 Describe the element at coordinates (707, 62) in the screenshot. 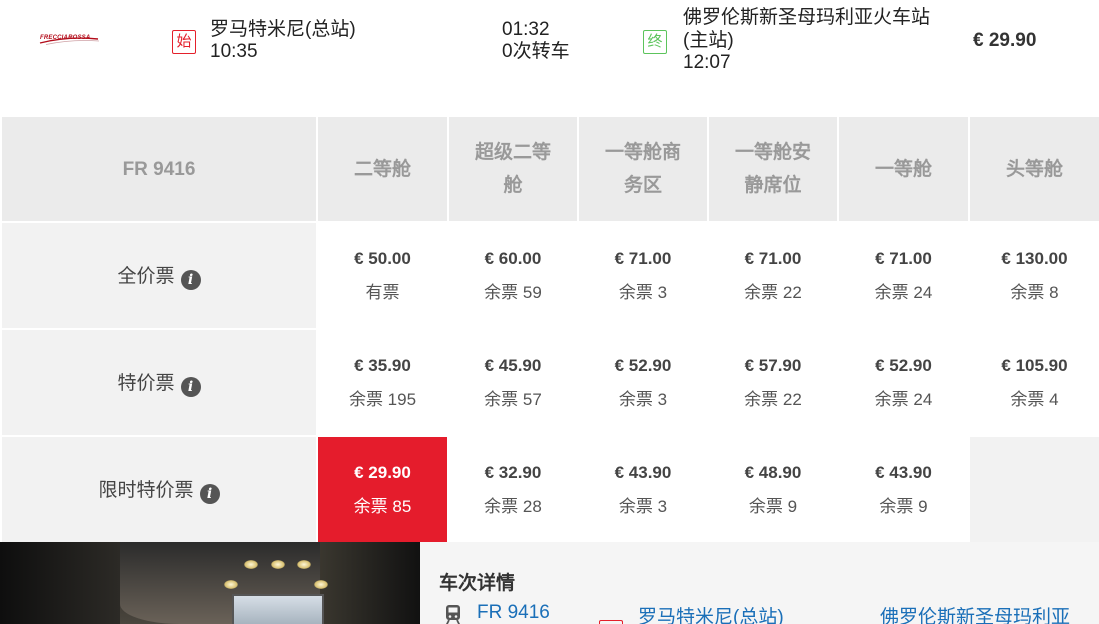

I see `arrive-time: 12:07` at that location.